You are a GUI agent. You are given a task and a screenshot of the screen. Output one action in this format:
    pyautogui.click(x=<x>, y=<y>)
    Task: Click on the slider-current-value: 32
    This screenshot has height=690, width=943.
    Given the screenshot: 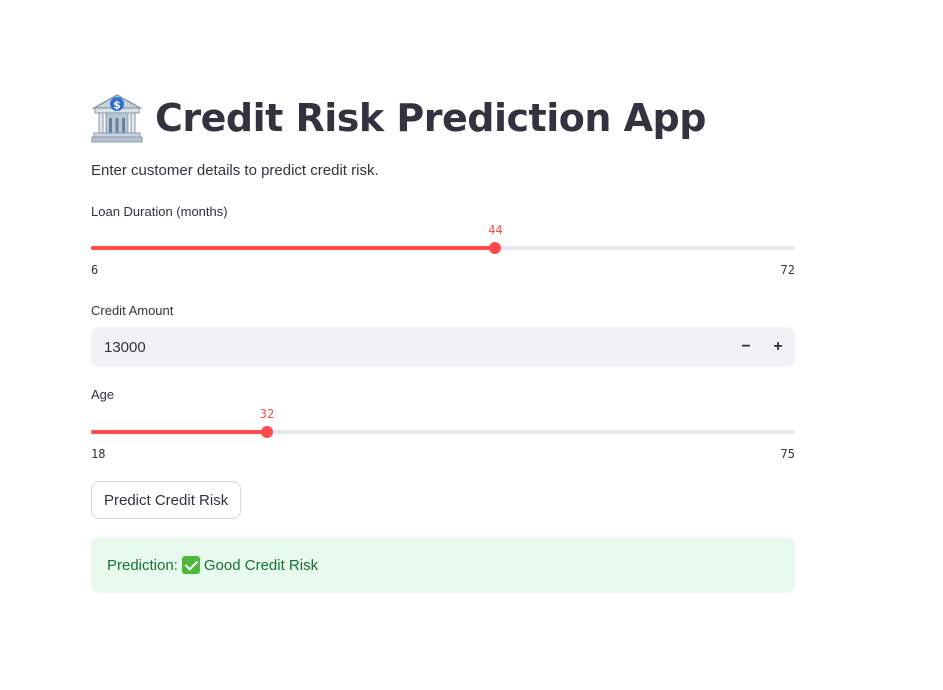 What is the action you would take?
    pyautogui.click(x=267, y=414)
    